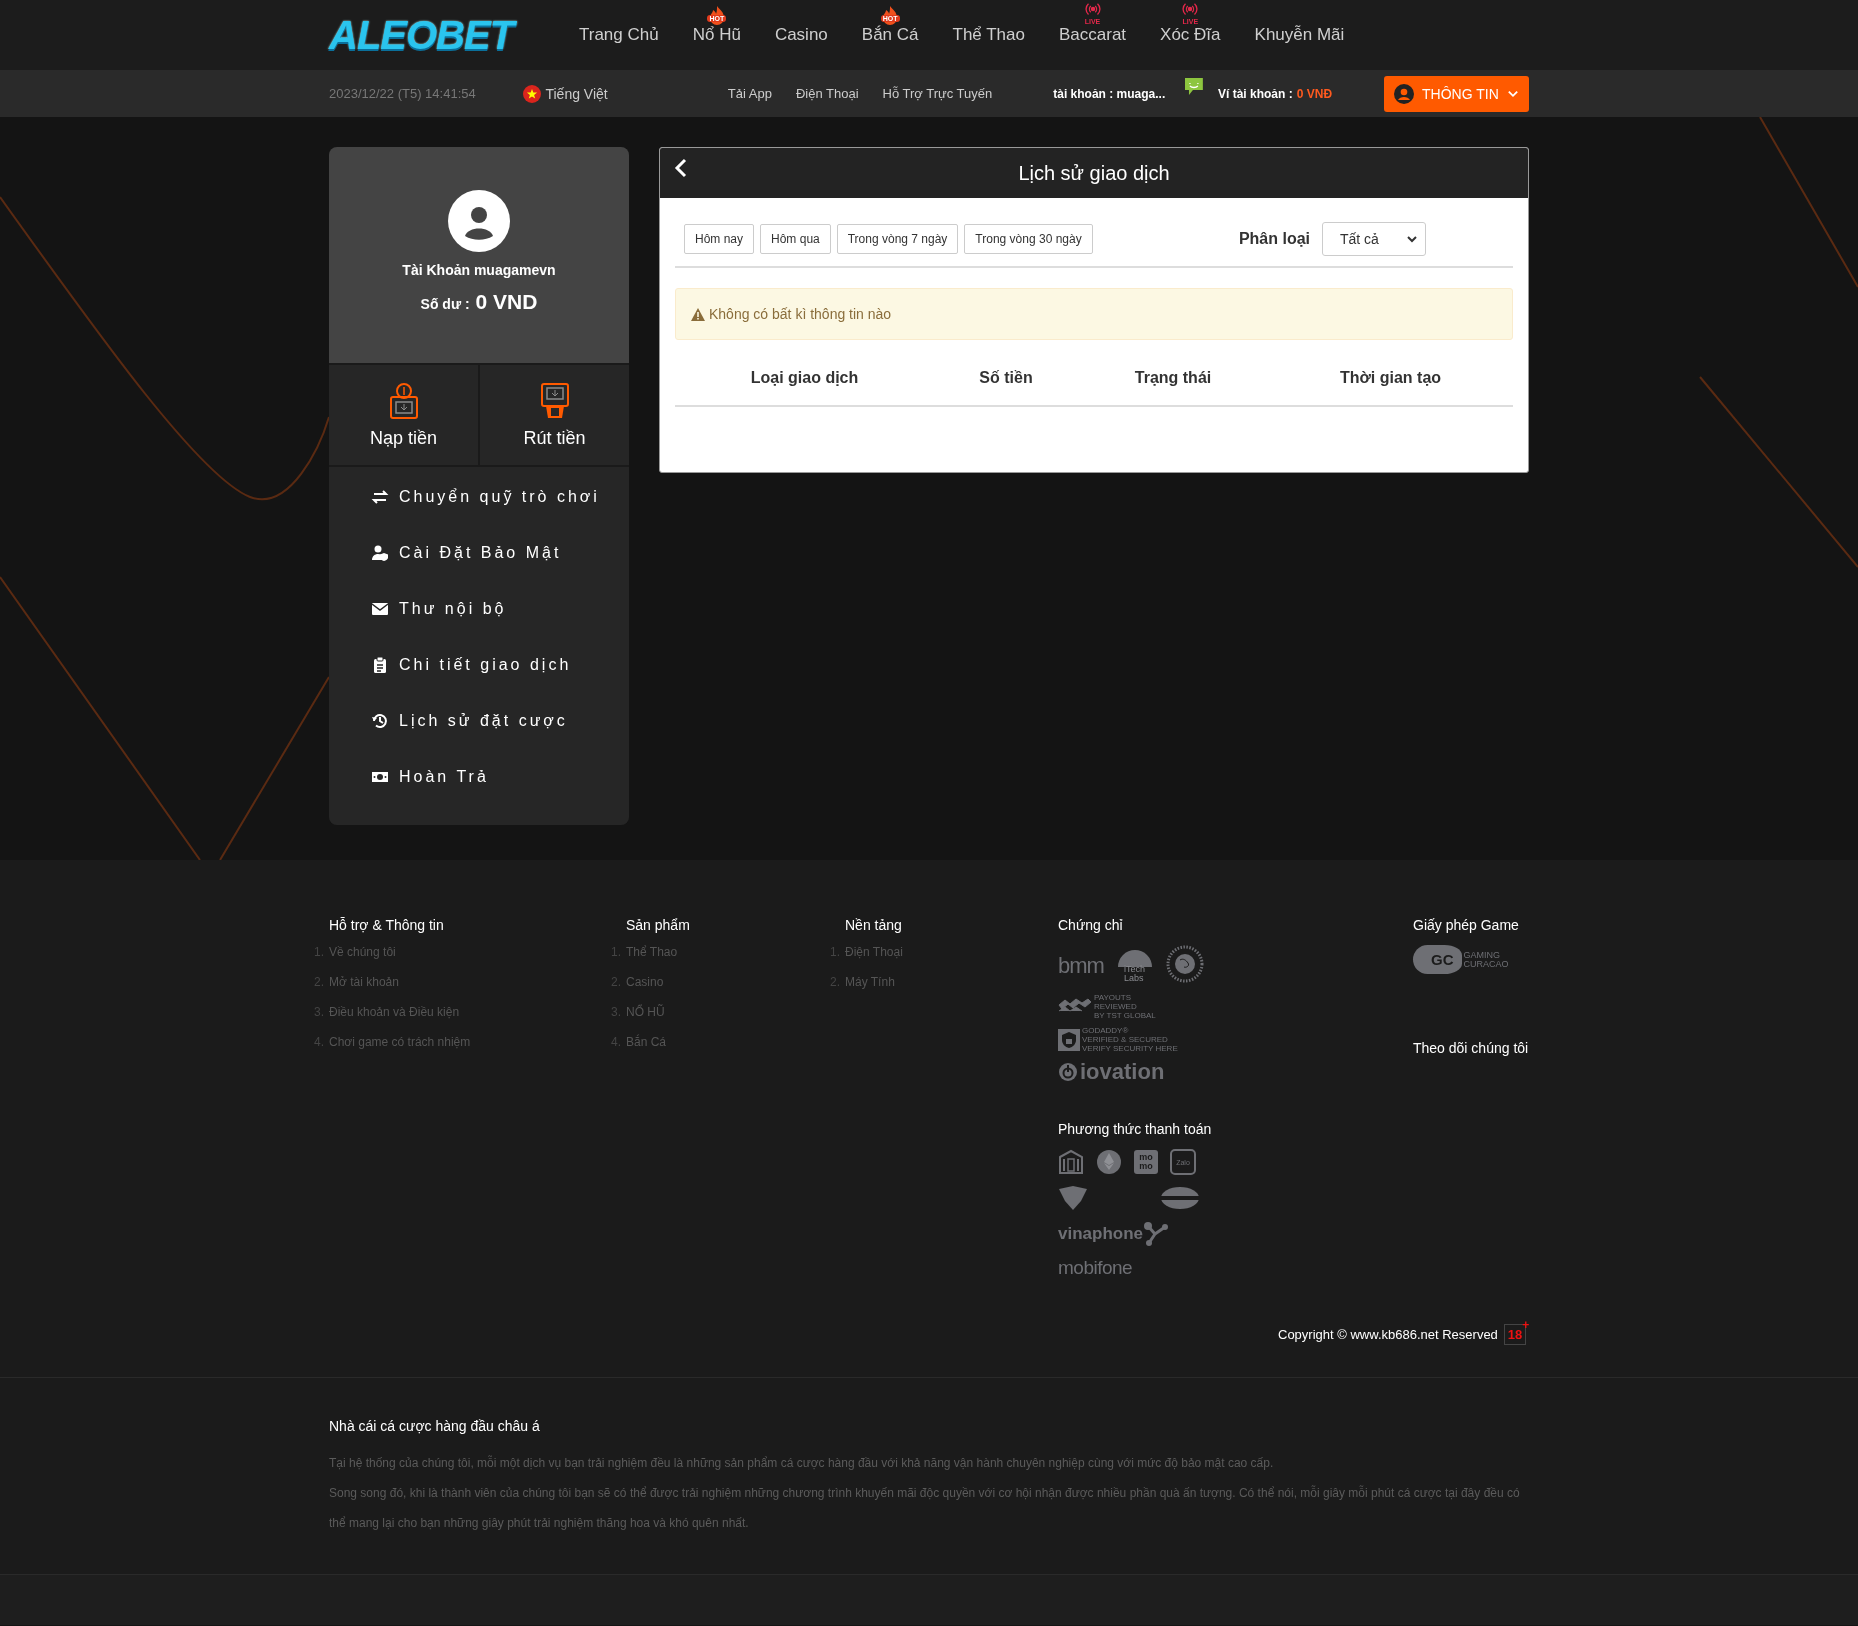 The height and width of the screenshot is (1626, 1858). I want to click on clipboard-icon, so click(380, 665).